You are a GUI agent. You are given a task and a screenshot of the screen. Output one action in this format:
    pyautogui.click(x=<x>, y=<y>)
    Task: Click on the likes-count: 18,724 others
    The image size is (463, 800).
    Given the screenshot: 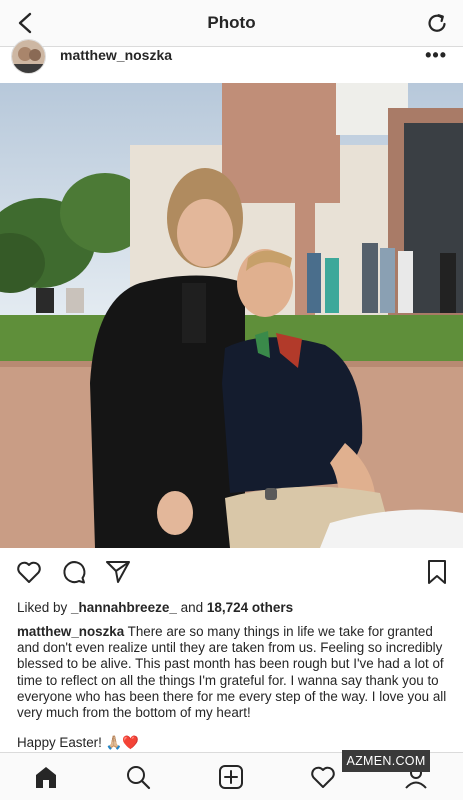 What is the action you would take?
    pyautogui.click(x=250, y=607)
    